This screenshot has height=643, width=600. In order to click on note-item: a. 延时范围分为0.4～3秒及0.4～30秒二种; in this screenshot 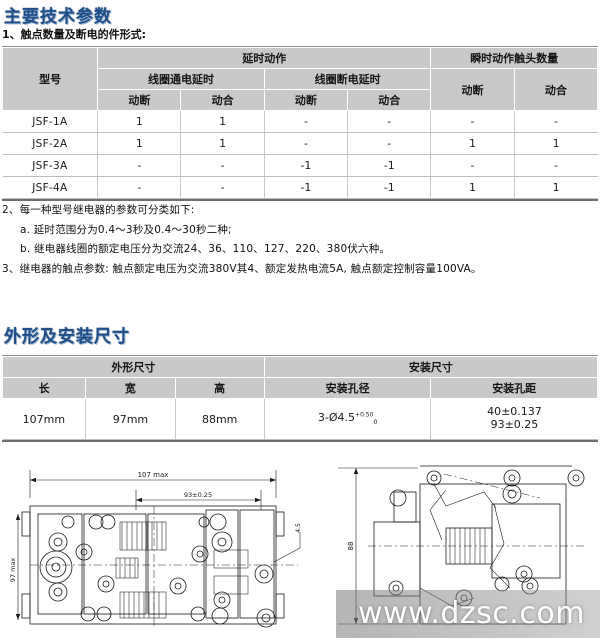, I will do `click(126, 230)`.